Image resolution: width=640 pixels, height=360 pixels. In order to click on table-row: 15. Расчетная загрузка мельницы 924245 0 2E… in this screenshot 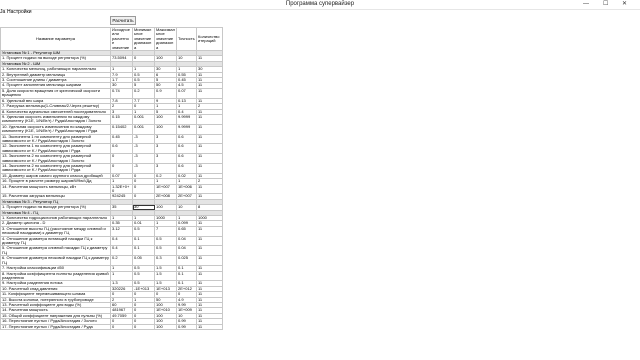, I will do `click(111, 196)`.